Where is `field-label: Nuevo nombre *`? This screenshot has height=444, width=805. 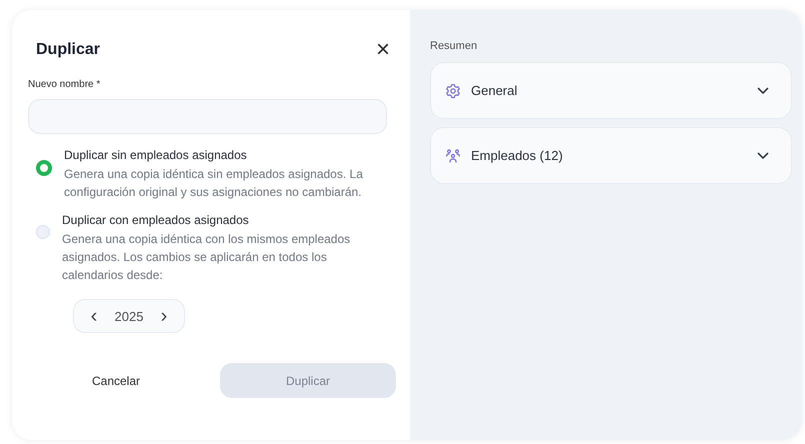
field-label: Nuevo nombre * is located at coordinates (65, 84).